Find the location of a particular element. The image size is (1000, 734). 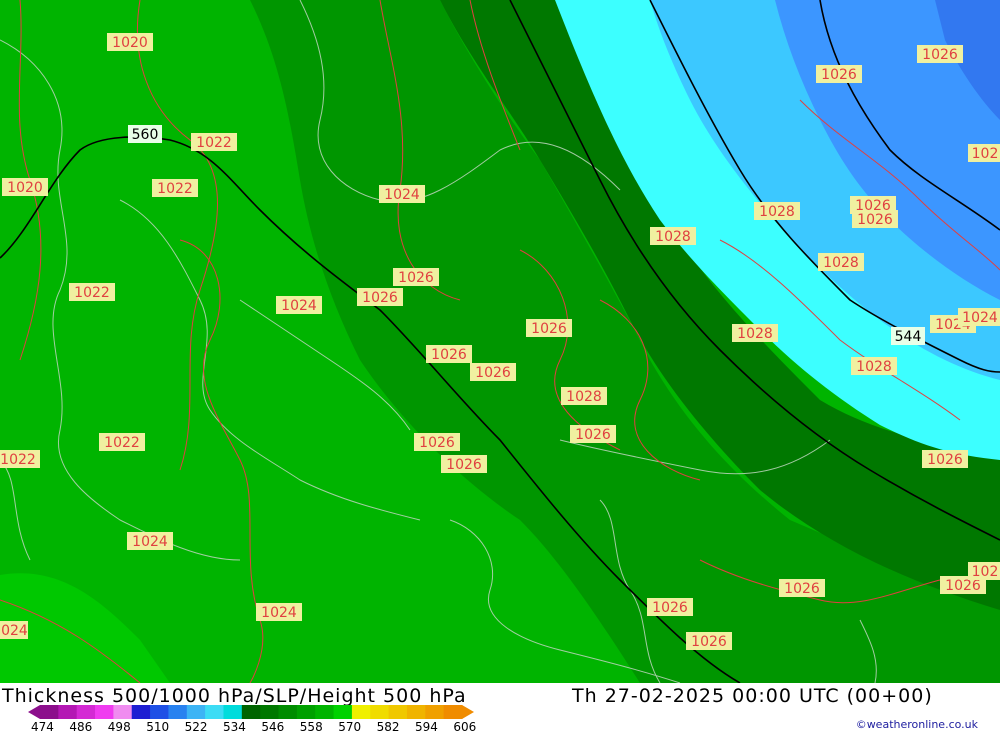

color-legend-arrow-left is located at coordinates (34, 712).